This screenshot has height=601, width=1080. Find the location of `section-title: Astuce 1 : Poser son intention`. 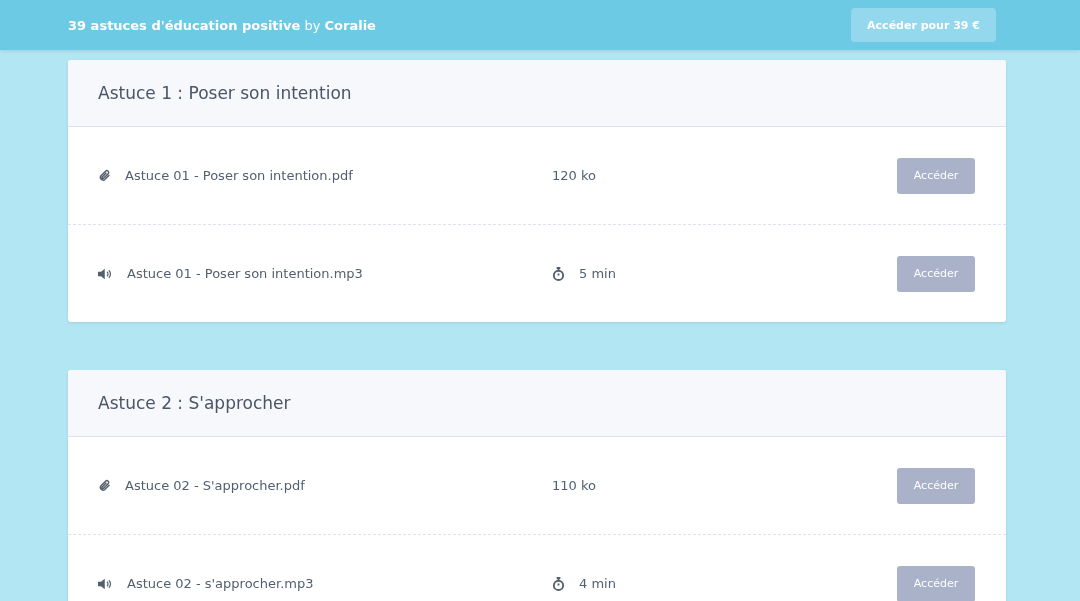

section-title: Astuce 1 : Poser son intention is located at coordinates (225, 93).